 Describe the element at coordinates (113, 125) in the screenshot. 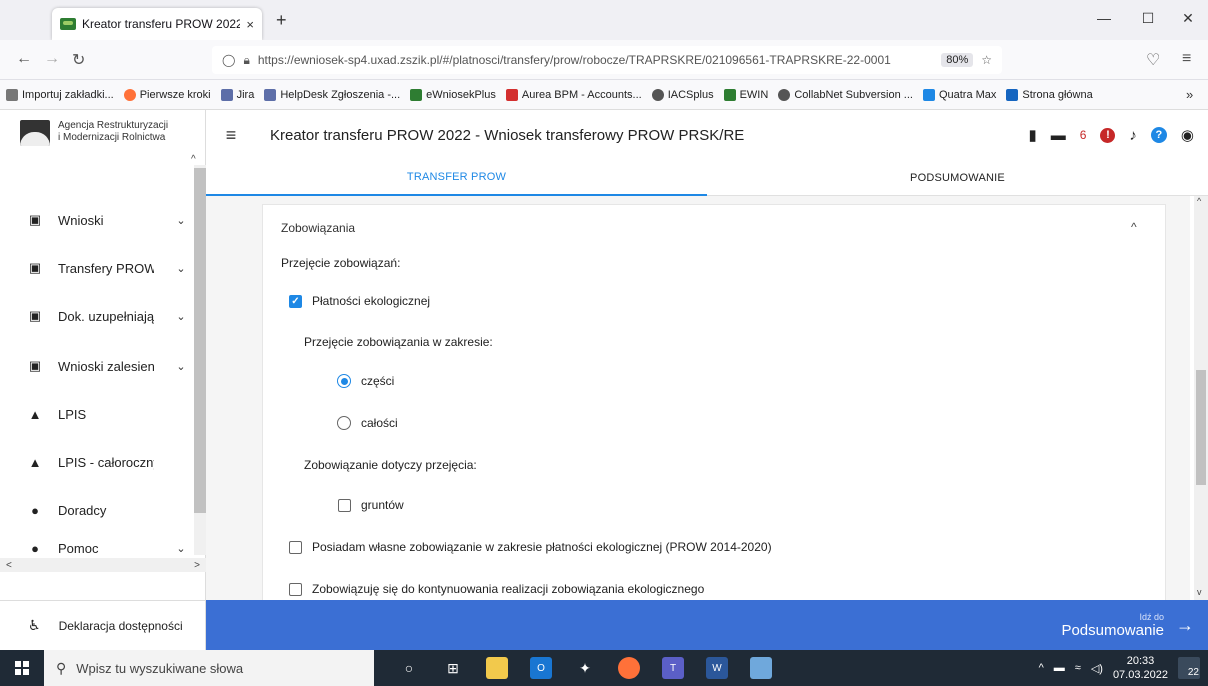

I see `logo-line-1: Agencja Restrukturyzacji` at that location.